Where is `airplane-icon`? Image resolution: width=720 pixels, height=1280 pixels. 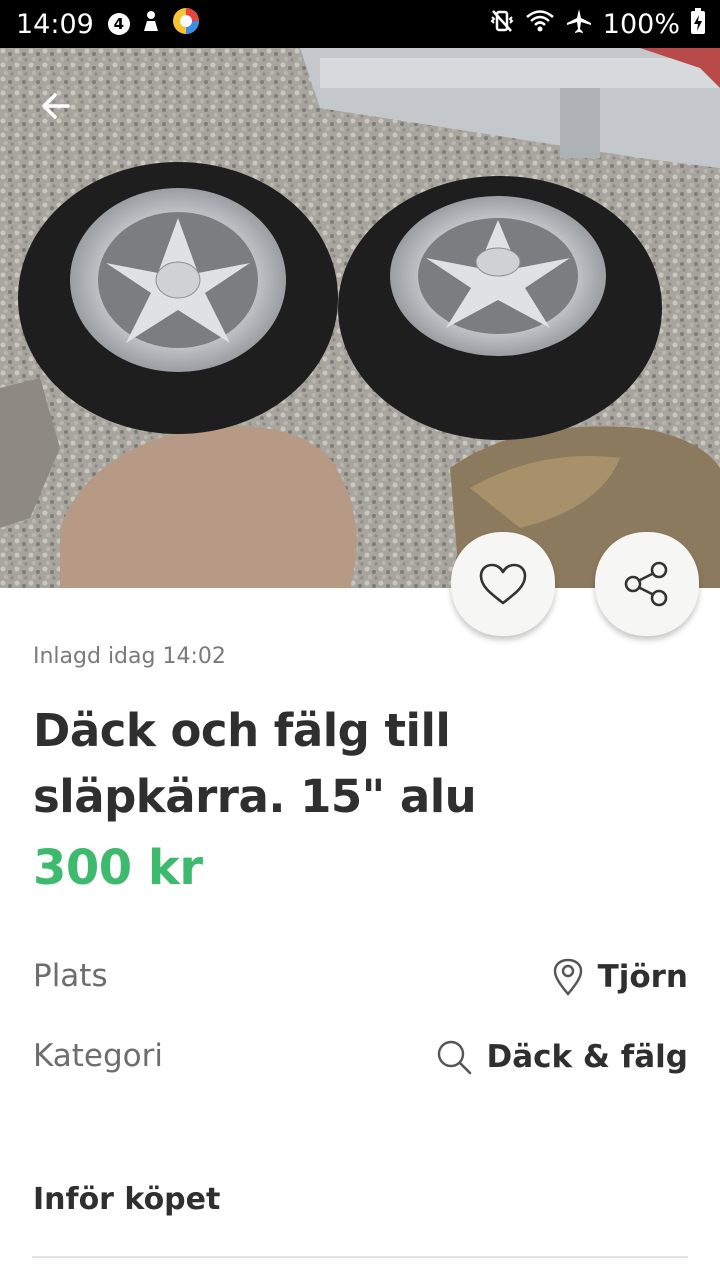
airplane-icon is located at coordinates (579, 24).